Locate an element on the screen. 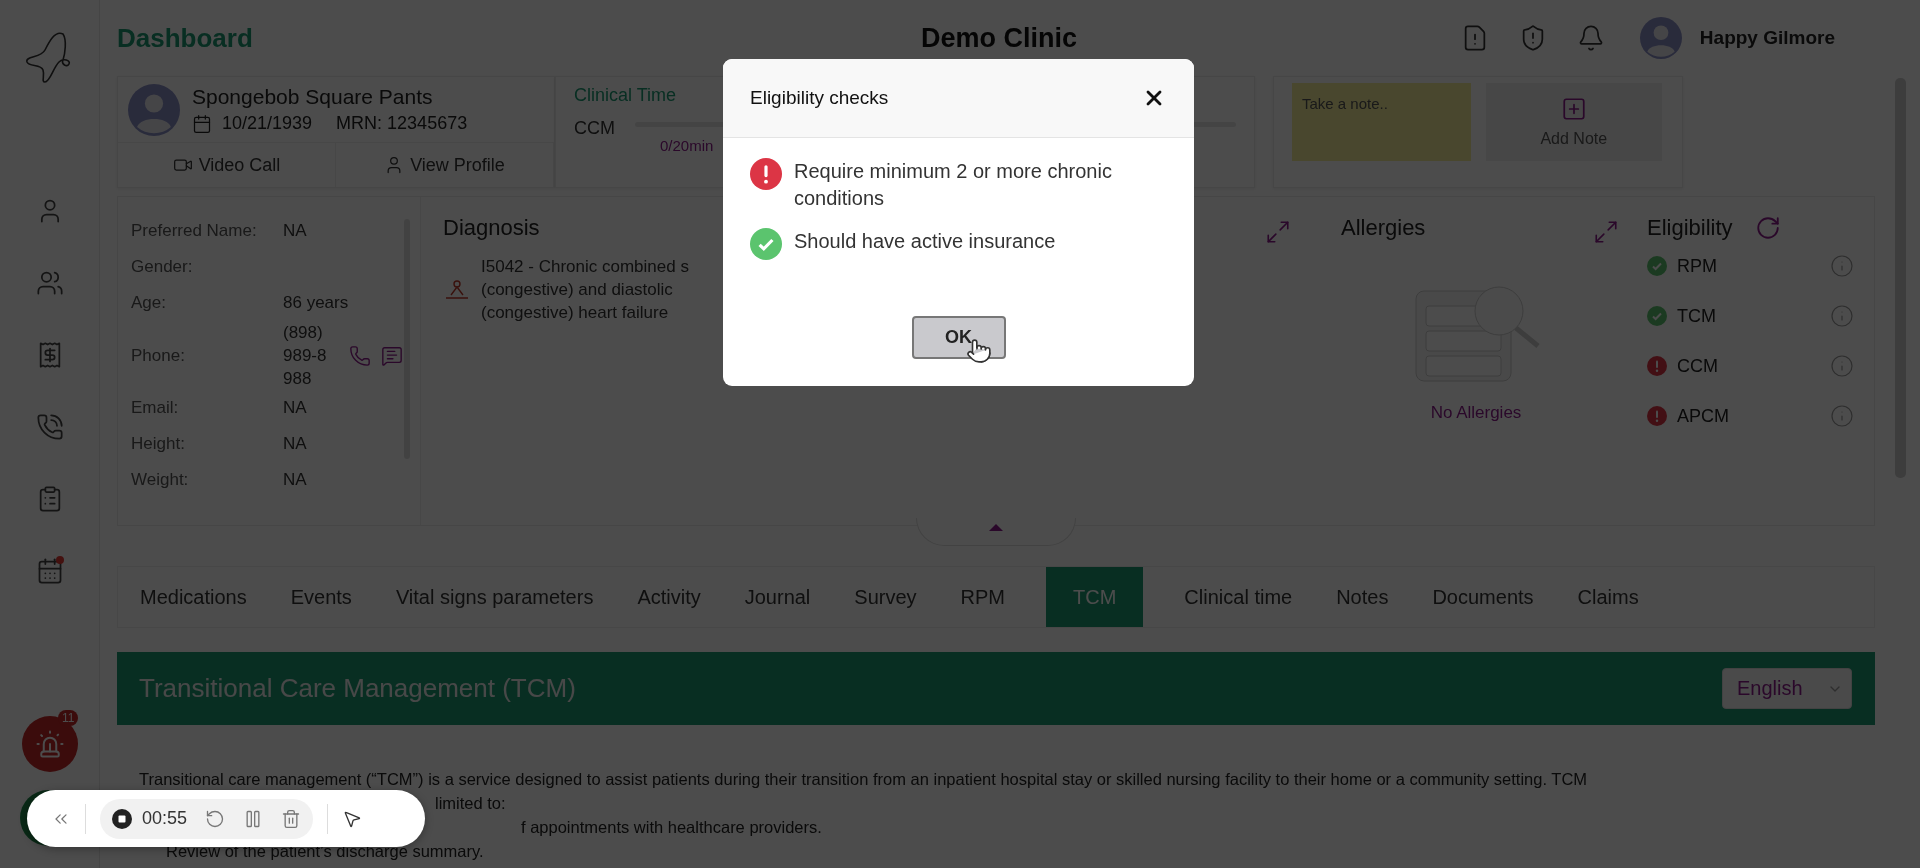 Image resolution: width=1920 pixels, height=868 pixels. tab: Documents is located at coordinates (1483, 597).